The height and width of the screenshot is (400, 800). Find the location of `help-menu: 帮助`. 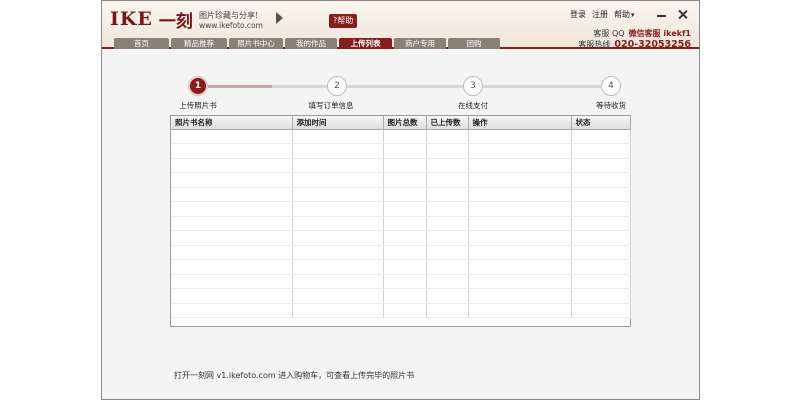

help-menu: 帮助 is located at coordinates (624, 14).